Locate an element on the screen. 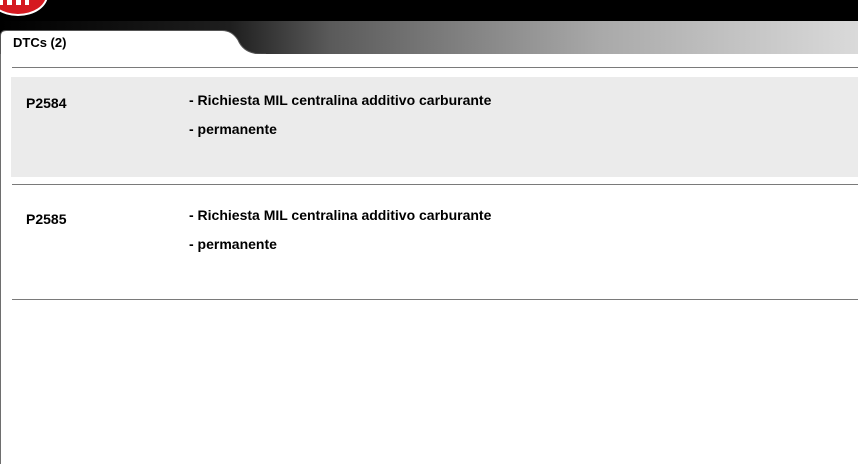 The image size is (858, 464). tab-dtcs: DTCs (2) is located at coordinates (133, 43).